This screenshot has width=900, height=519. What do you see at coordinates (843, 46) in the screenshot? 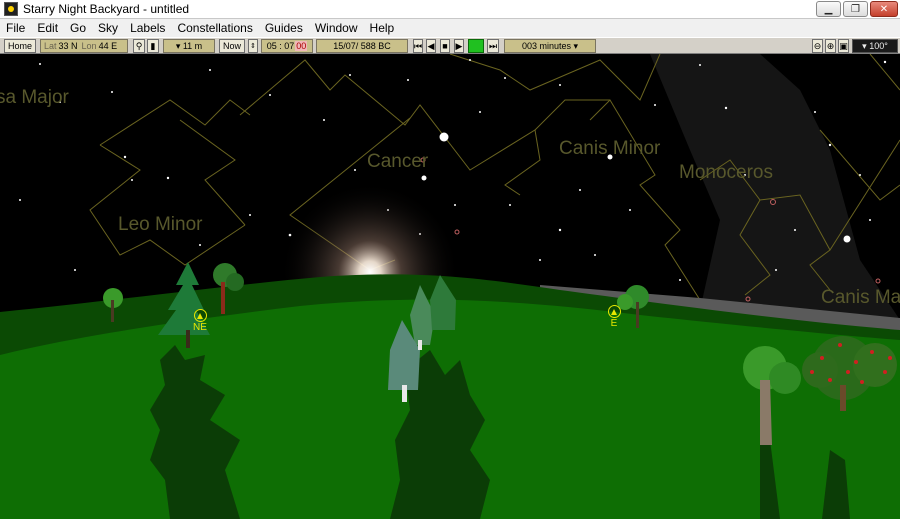
I see `zoom-reset-icon: ▣` at bounding box center [843, 46].